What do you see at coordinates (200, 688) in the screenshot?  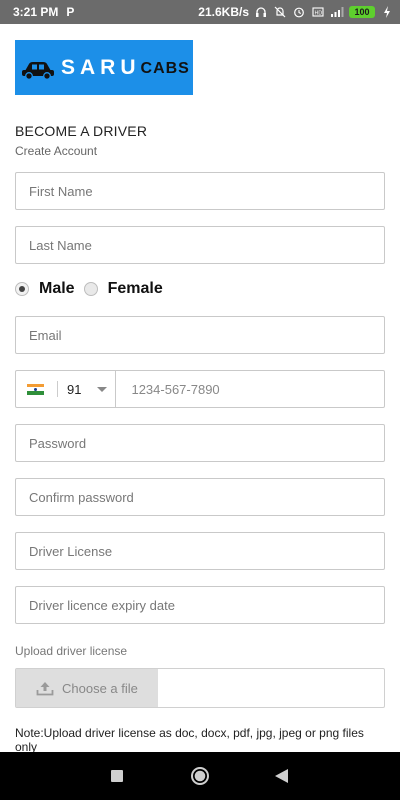 I see `upload-field: Choose a file` at bounding box center [200, 688].